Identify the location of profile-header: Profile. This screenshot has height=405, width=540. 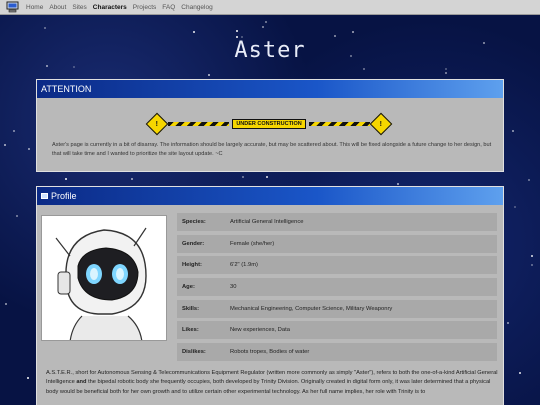
(270, 196).